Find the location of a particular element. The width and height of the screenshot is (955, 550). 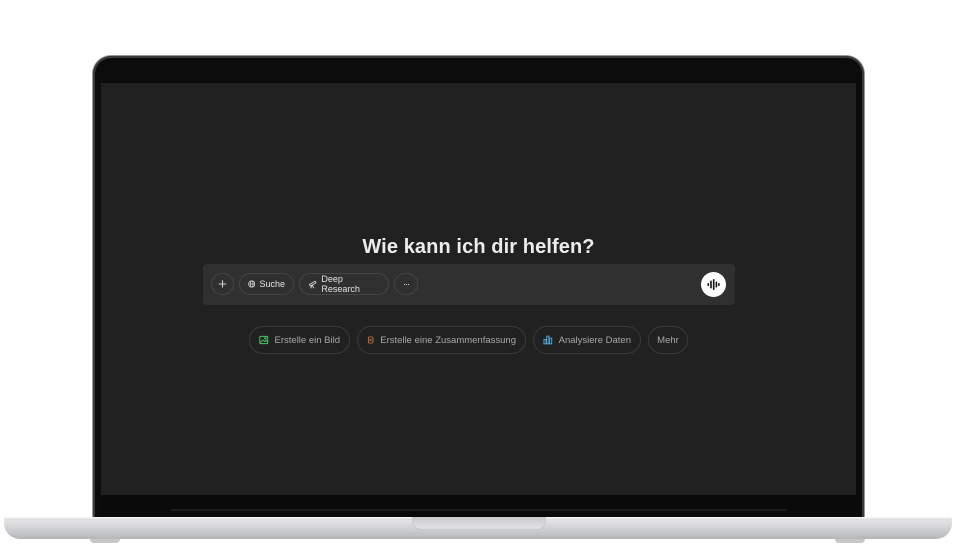

prompt-composer: + Suche Deep Research ··· is located at coordinates (469, 284).